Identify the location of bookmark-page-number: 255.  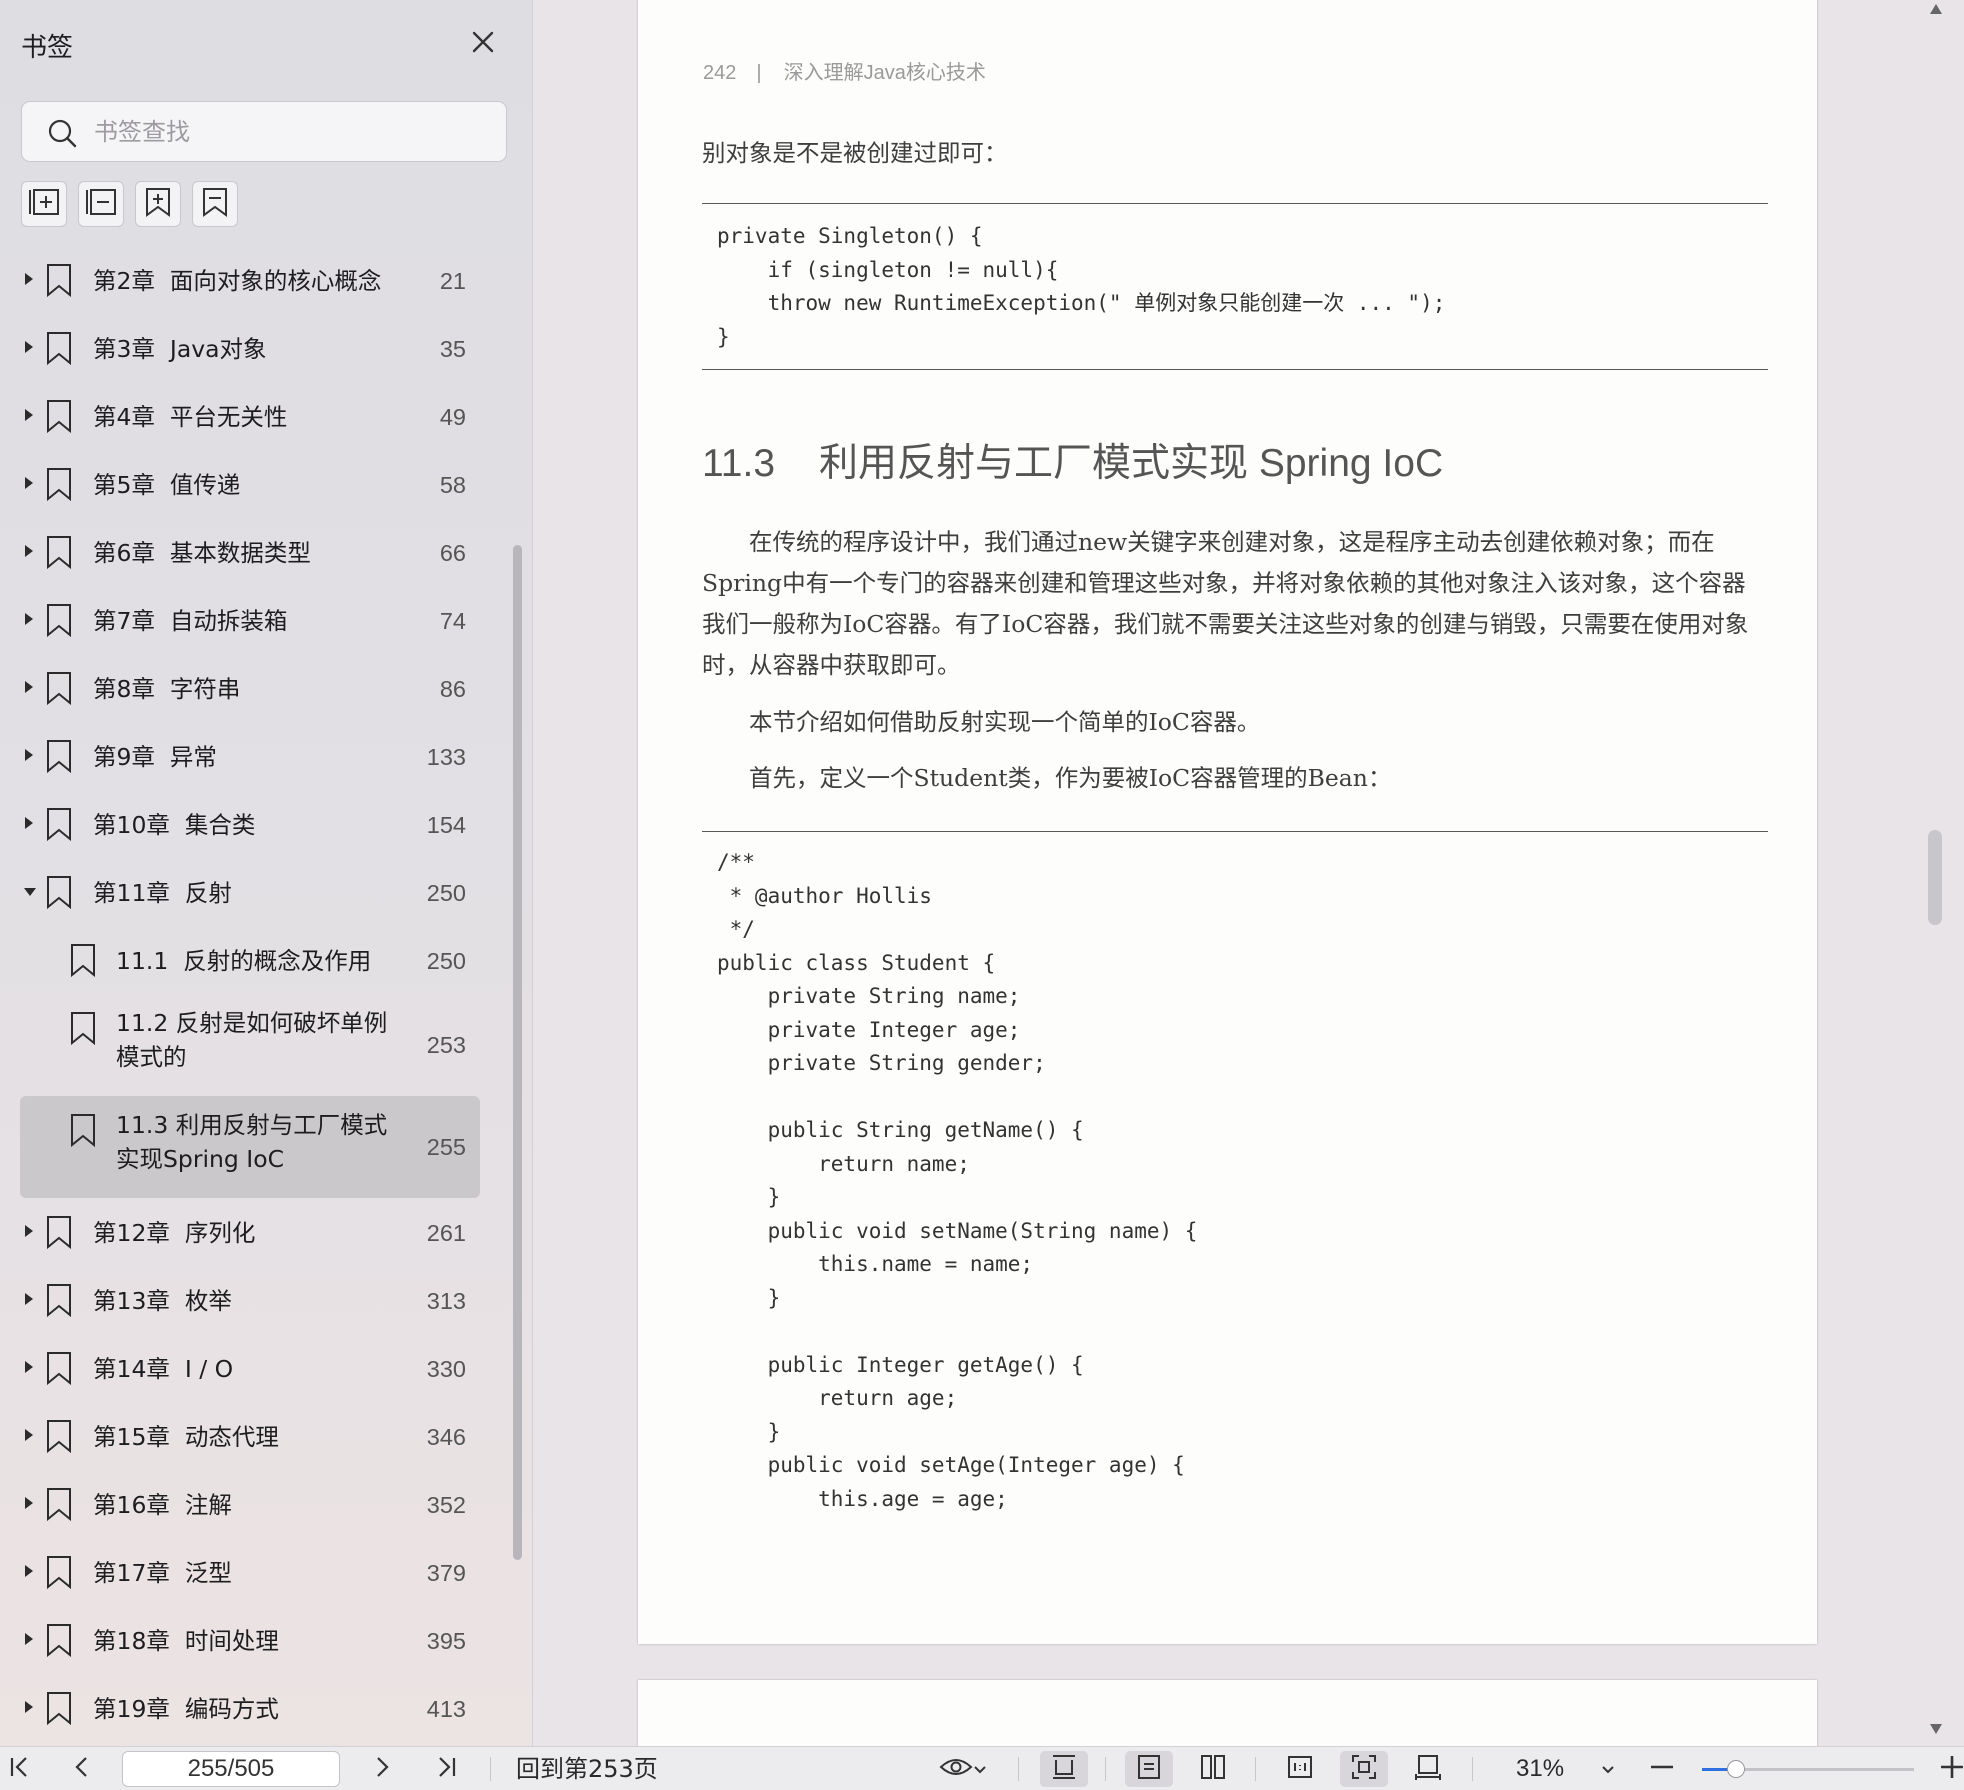
(446, 1147).